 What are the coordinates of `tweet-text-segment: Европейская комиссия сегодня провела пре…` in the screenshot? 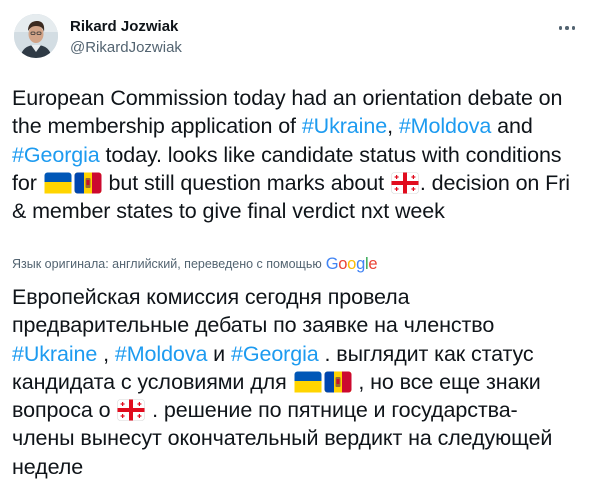 It's located at (253, 311).